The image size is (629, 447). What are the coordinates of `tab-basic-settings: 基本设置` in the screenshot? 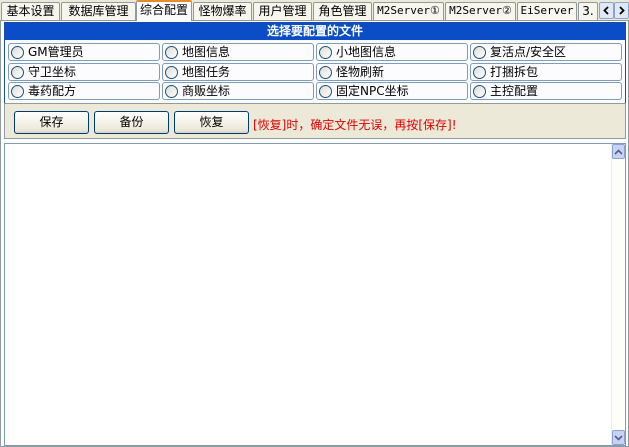 It's located at (30, 11).